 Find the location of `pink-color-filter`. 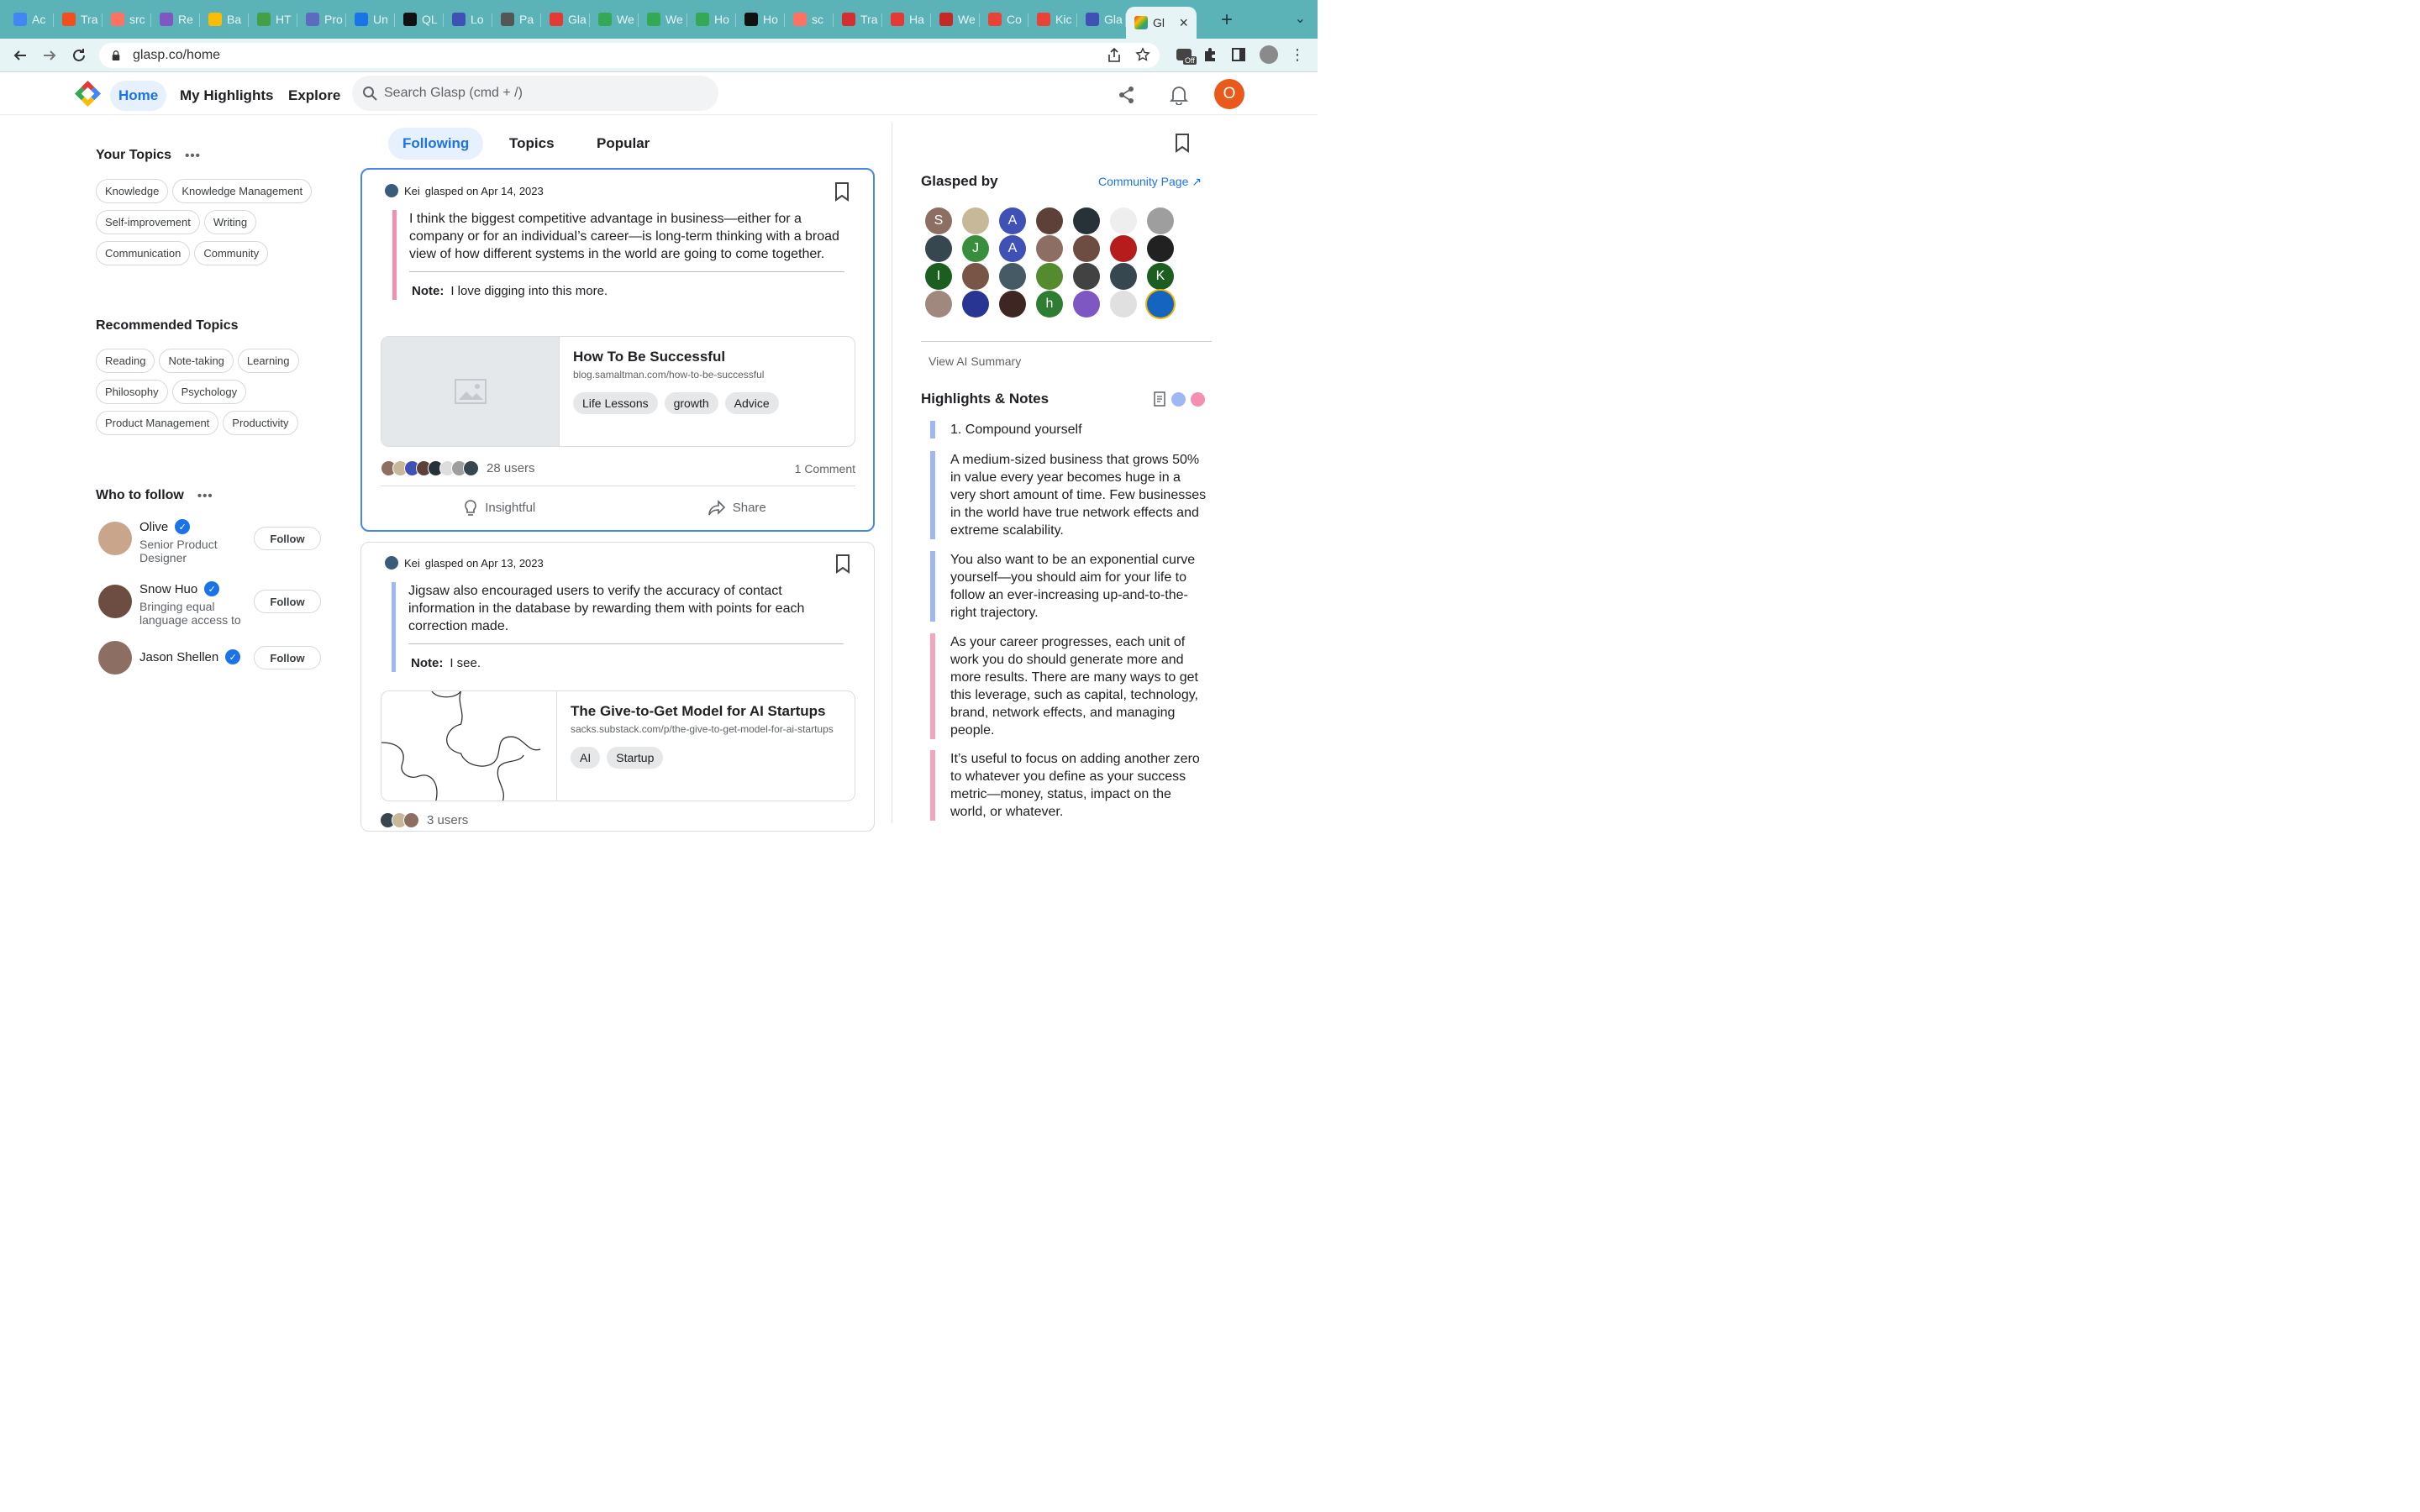

pink-color-filter is located at coordinates (1198, 399).